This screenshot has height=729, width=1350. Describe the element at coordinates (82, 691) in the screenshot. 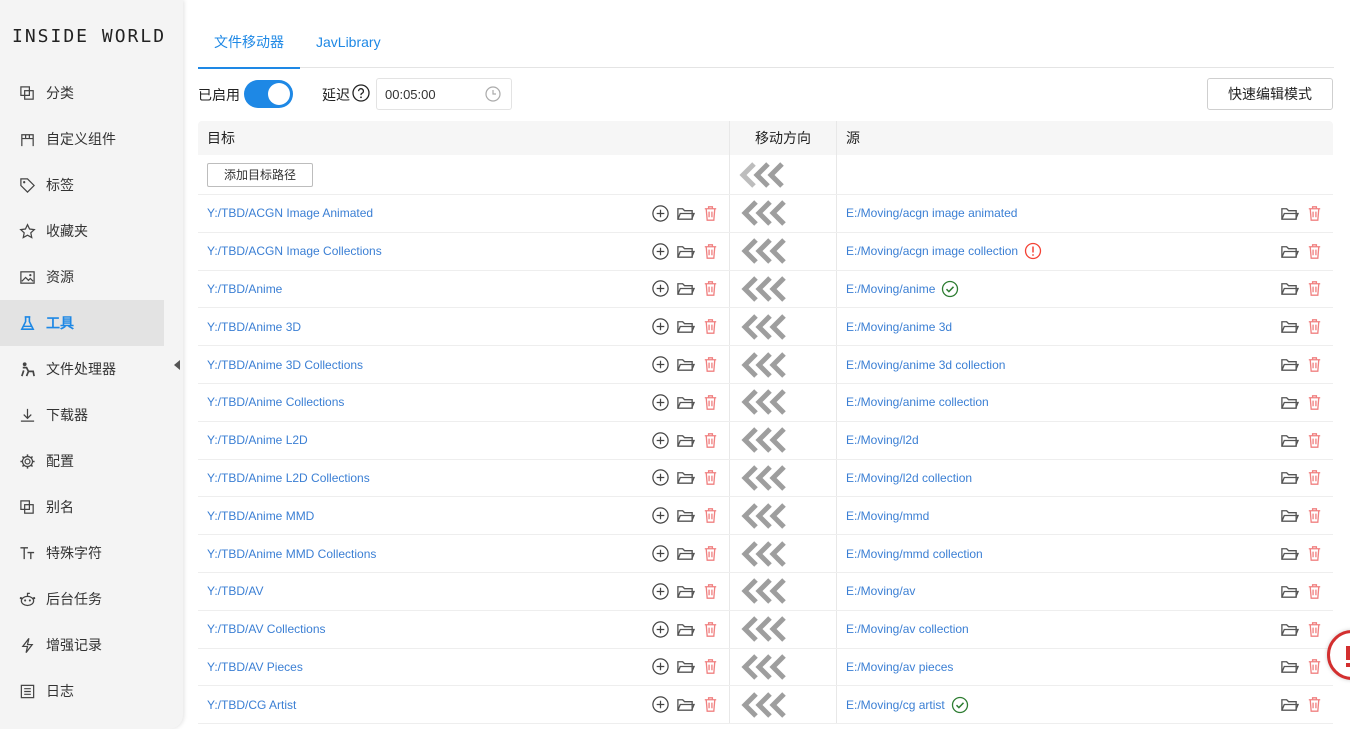

I see `sidebar-item-13: 日志` at that location.